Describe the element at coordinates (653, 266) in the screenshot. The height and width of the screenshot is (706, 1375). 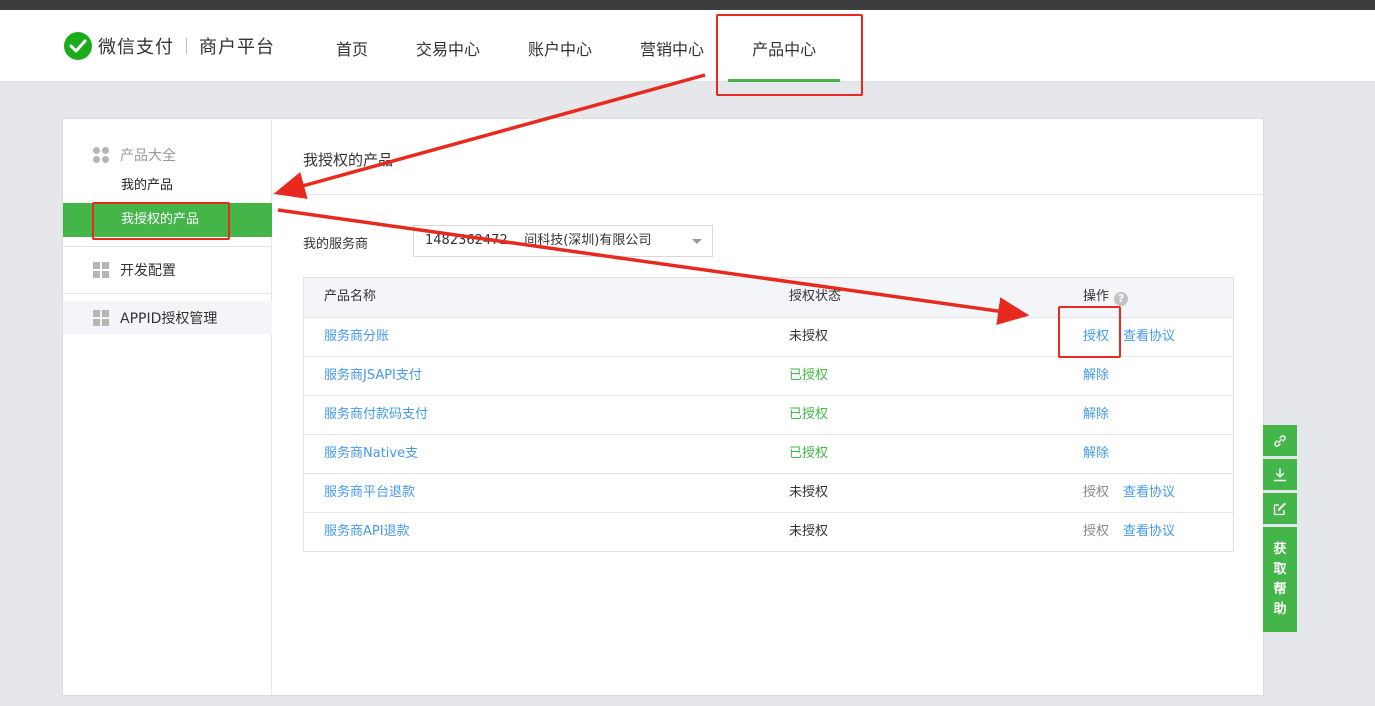
I see `arrow-to-authorize` at that location.